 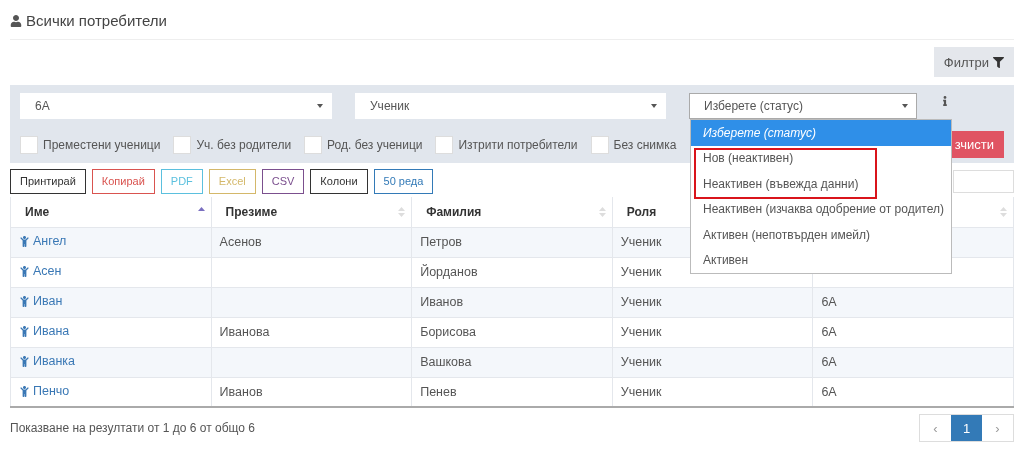 What do you see at coordinates (945, 101) in the screenshot?
I see `info-icon` at bounding box center [945, 101].